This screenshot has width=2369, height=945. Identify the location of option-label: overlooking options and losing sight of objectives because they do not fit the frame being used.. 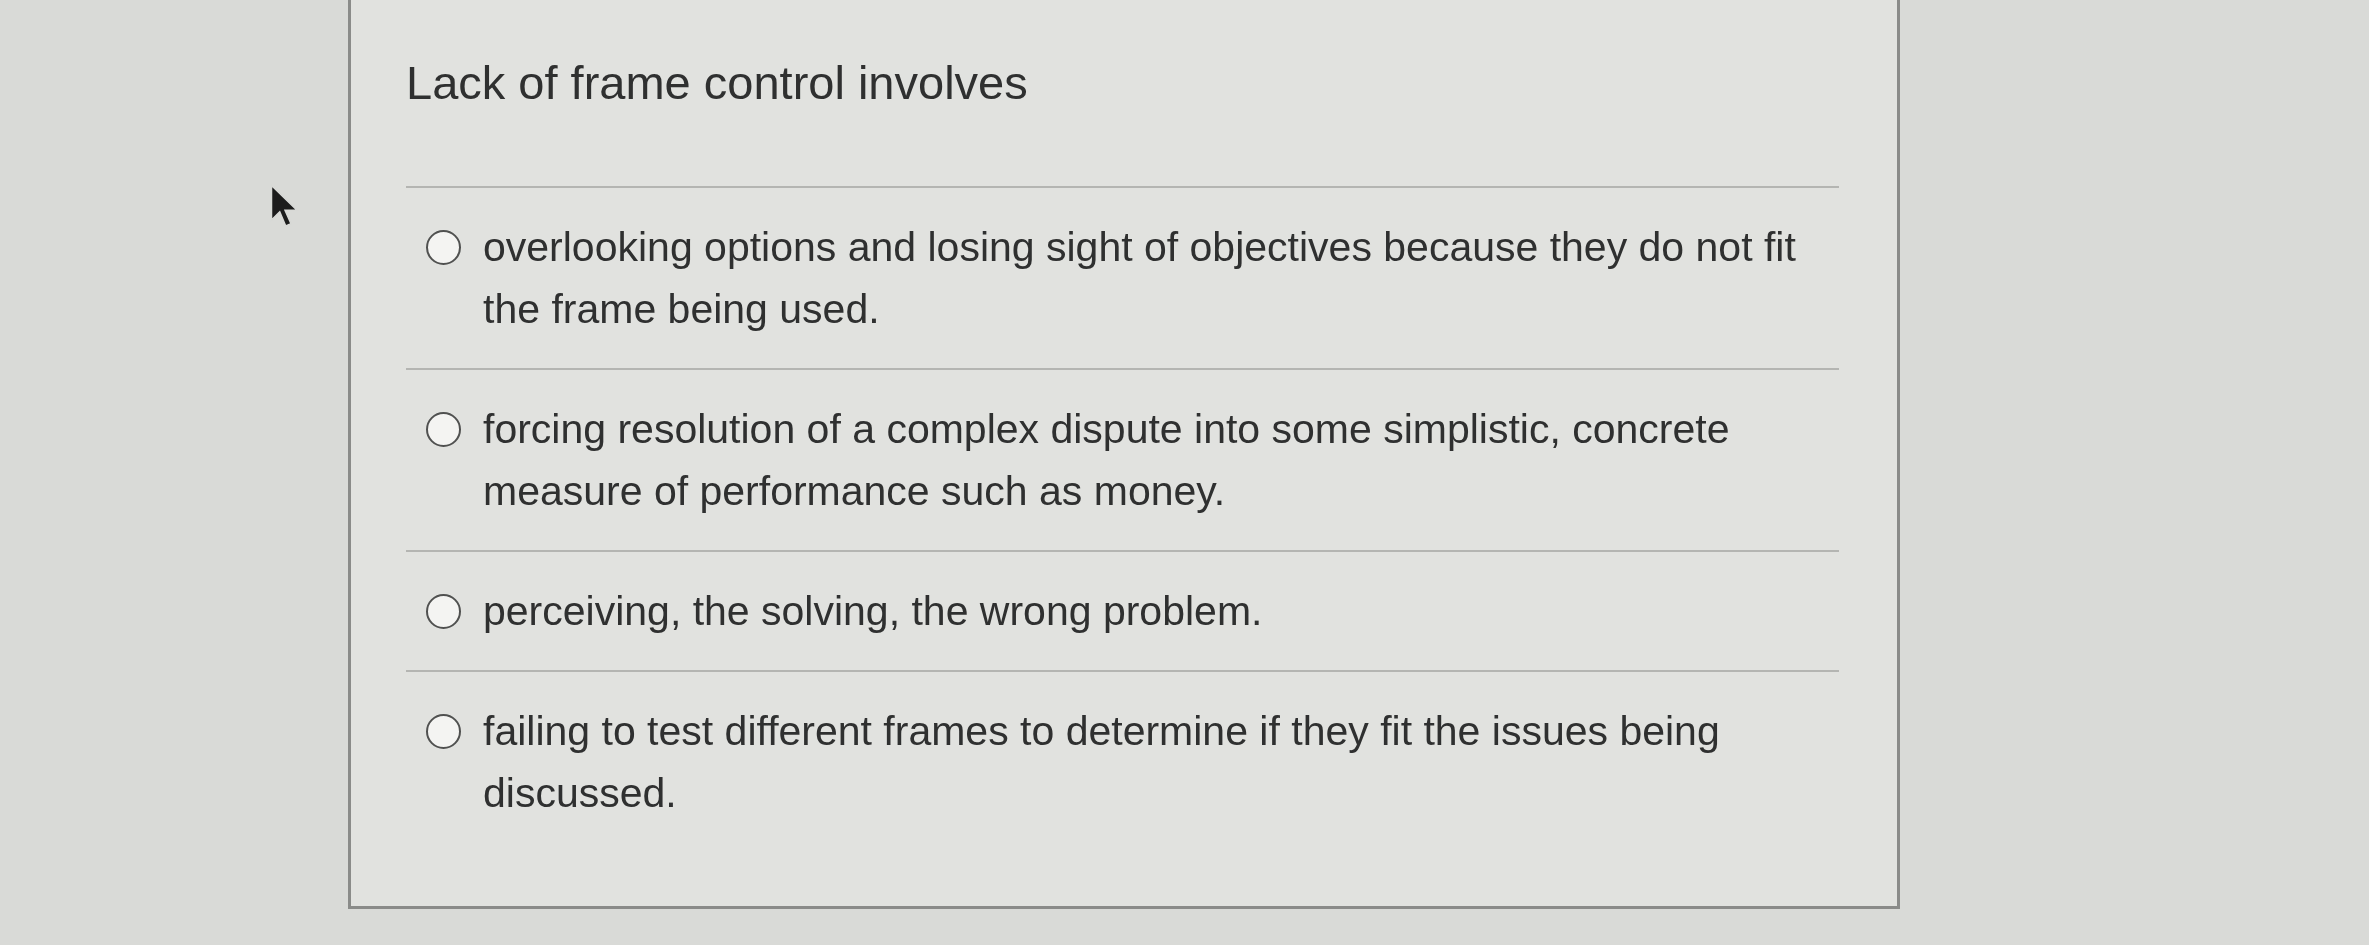
(1160, 278).